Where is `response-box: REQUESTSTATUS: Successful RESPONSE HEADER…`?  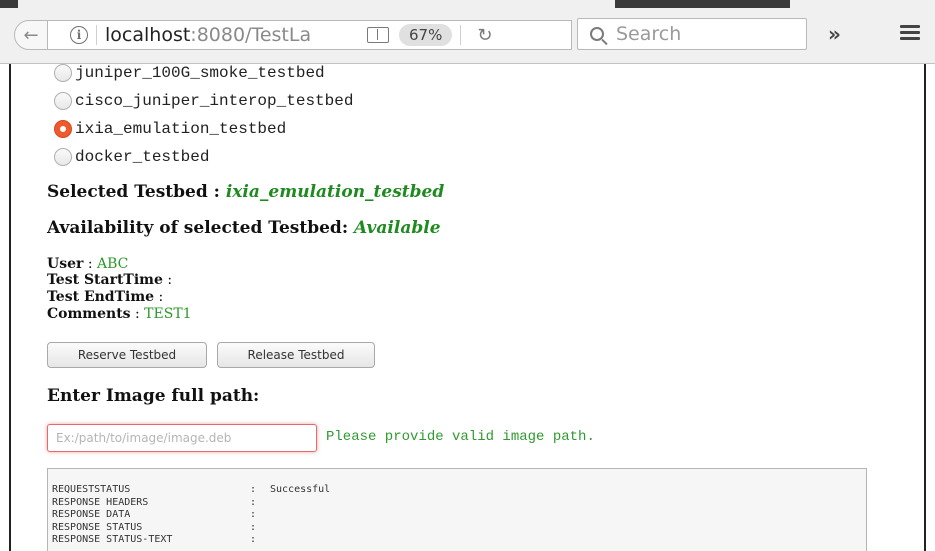
response-box: REQUESTSTATUS: Successful RESPONSE HEADER… is located at coordinates (457, 509).